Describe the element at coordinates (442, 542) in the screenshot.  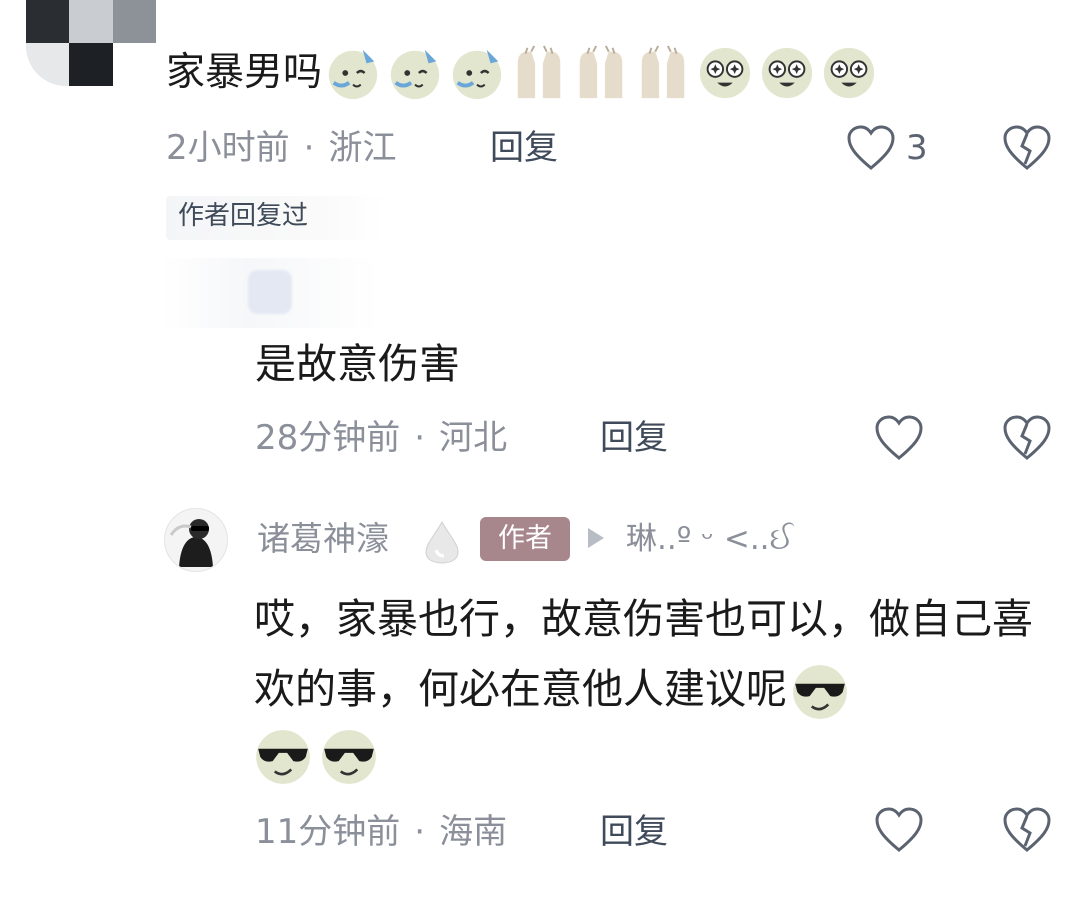
I see `drop-level-icon` at that location.